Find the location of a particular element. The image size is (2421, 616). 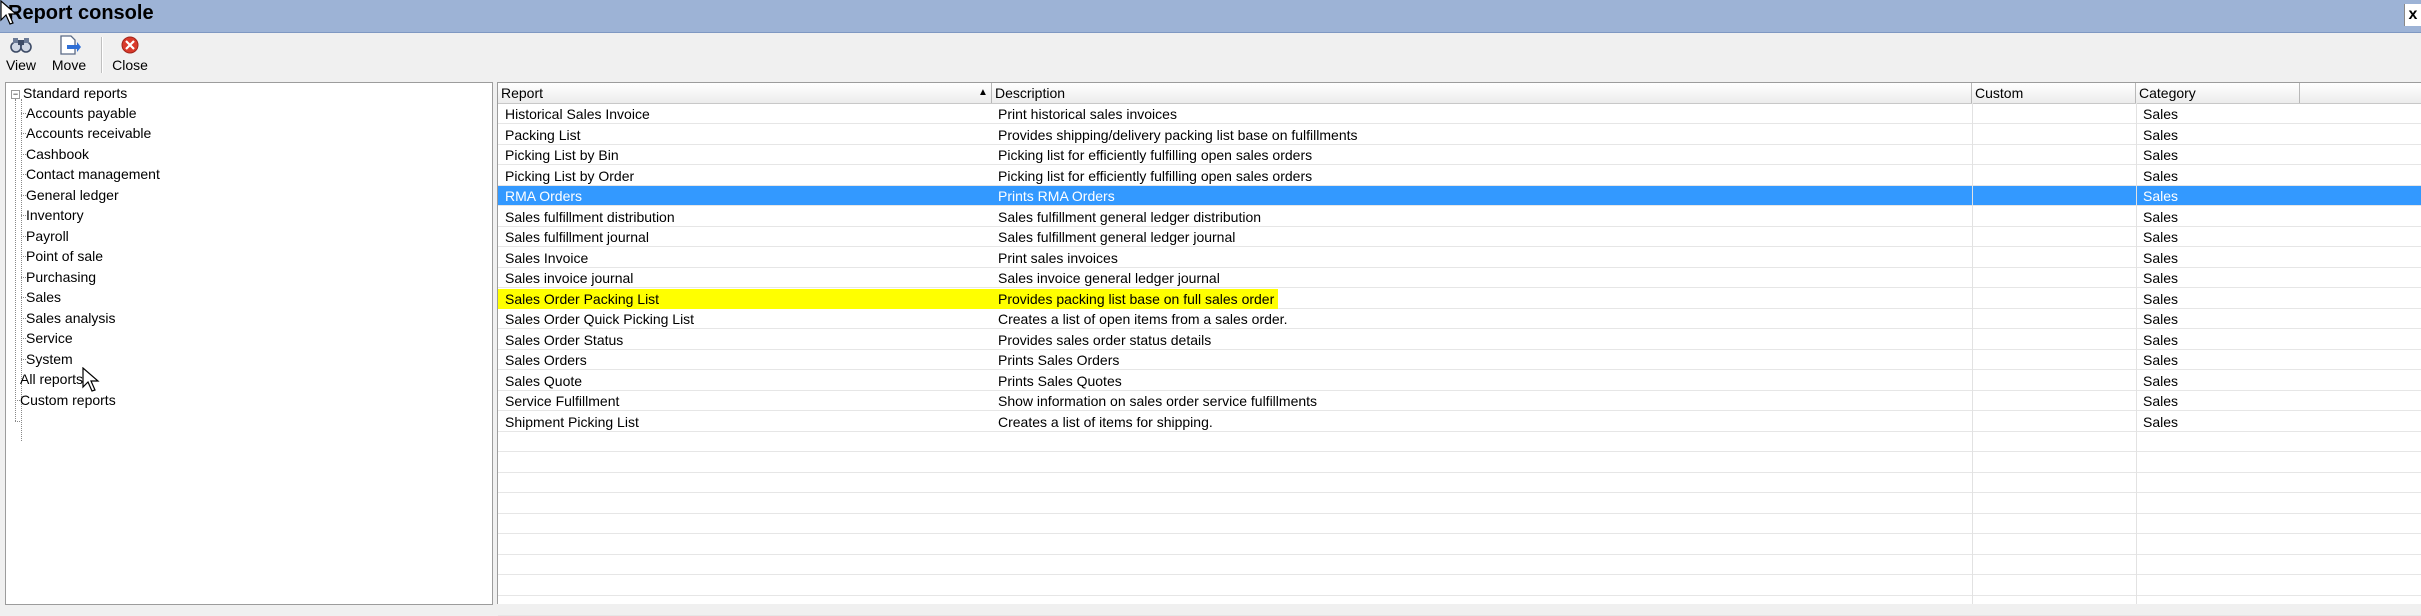

cell-description: Provides sales order status details is located at coordinates (1105, 339).